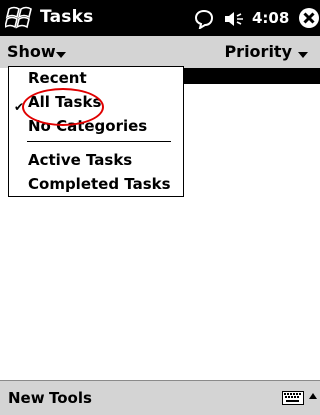 This screenshot has width=320, height=415. What do you see at coordinates (31, 51) in the screenshot?
I see `show-menu-button: Show` at bounding box center [31, 51].